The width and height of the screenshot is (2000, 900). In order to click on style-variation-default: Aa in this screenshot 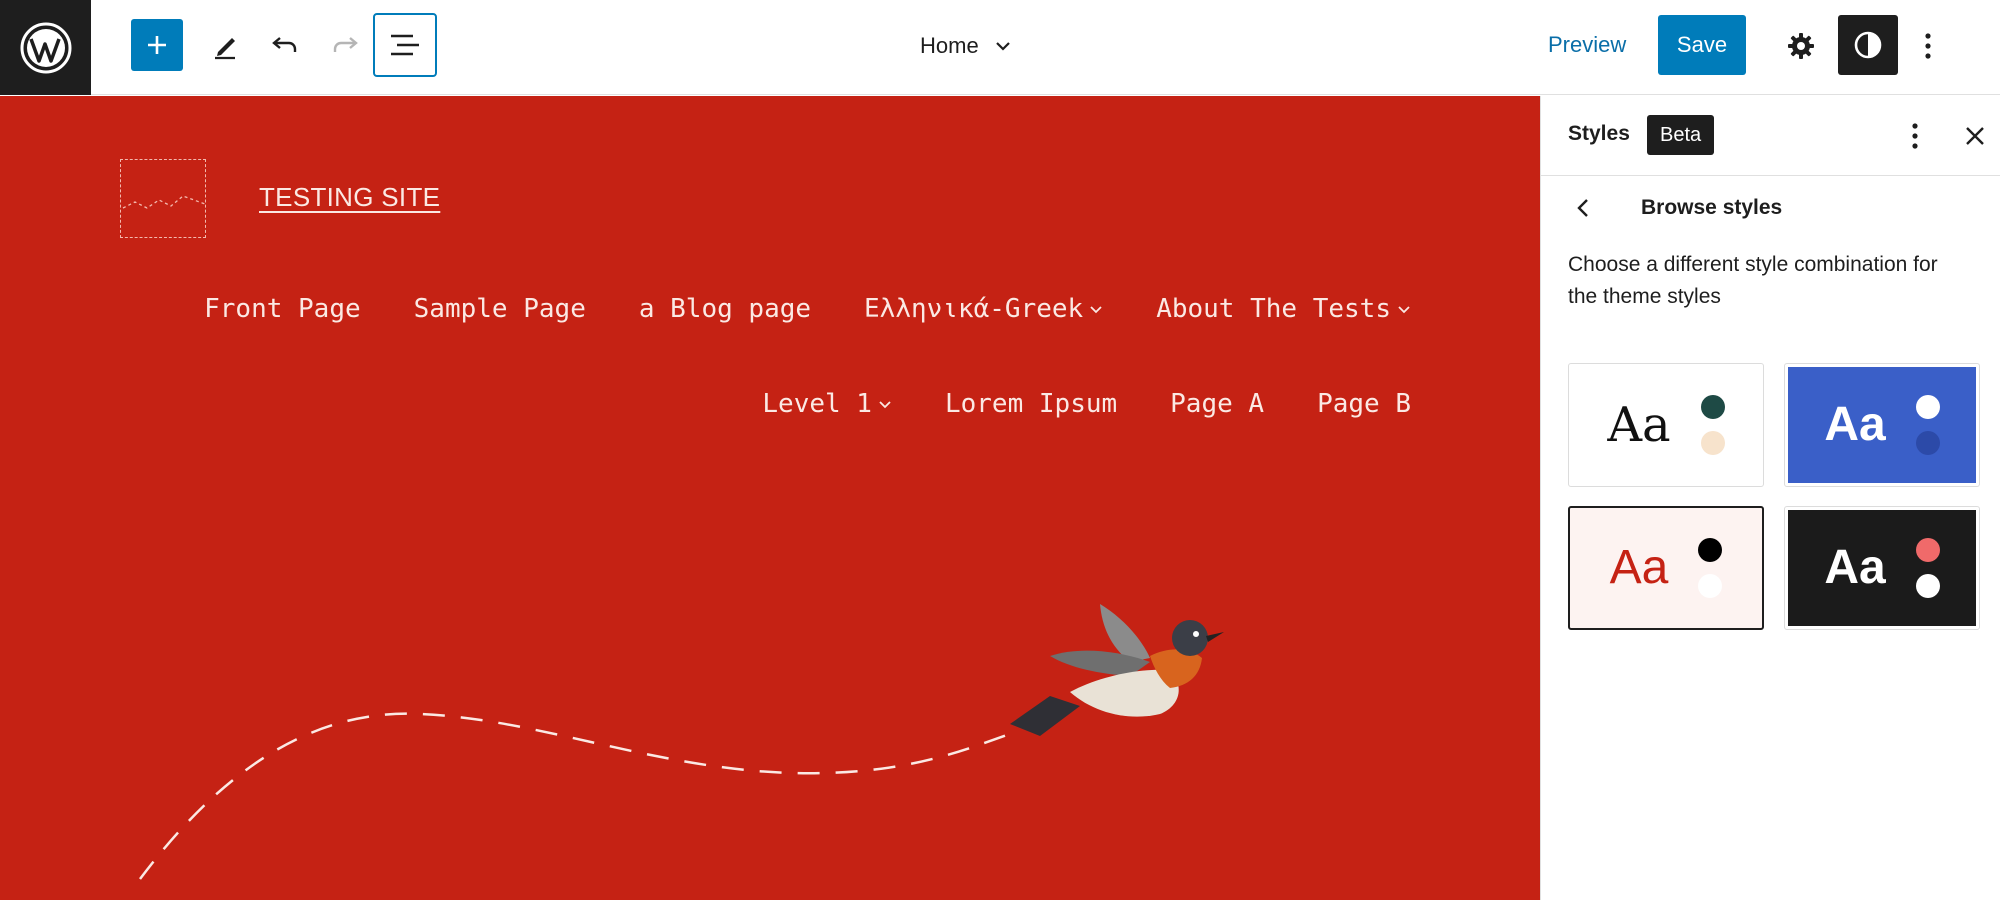, I will do `click(1666, 425)`.